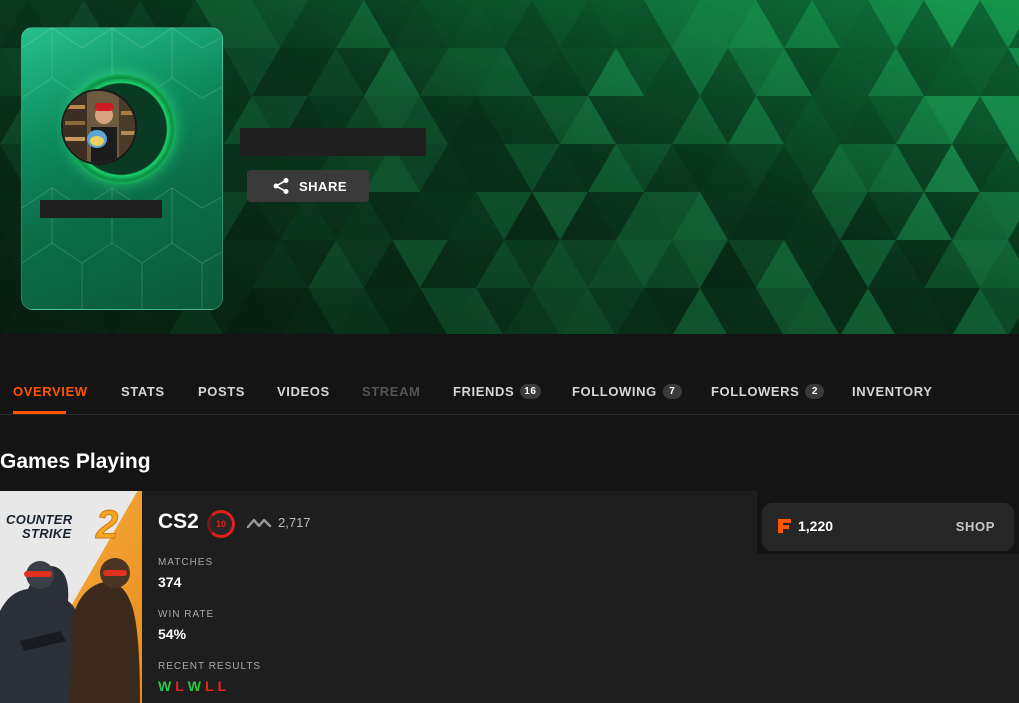 This screenshot has height=703, width=1019. What do you see at coordinates (101, 209) in the screenshot?
I see `card-name-redacted` at bounding box center [101, 209].